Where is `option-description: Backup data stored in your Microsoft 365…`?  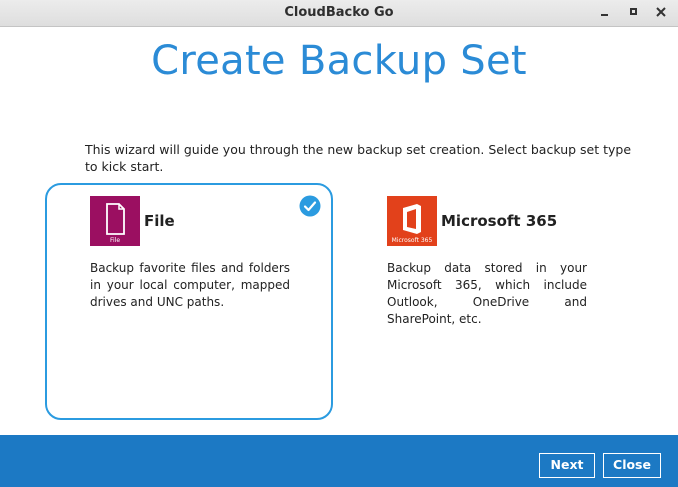
option-description: Backup data stored in your Microsoft 365… is located at coordinates (487, 293).